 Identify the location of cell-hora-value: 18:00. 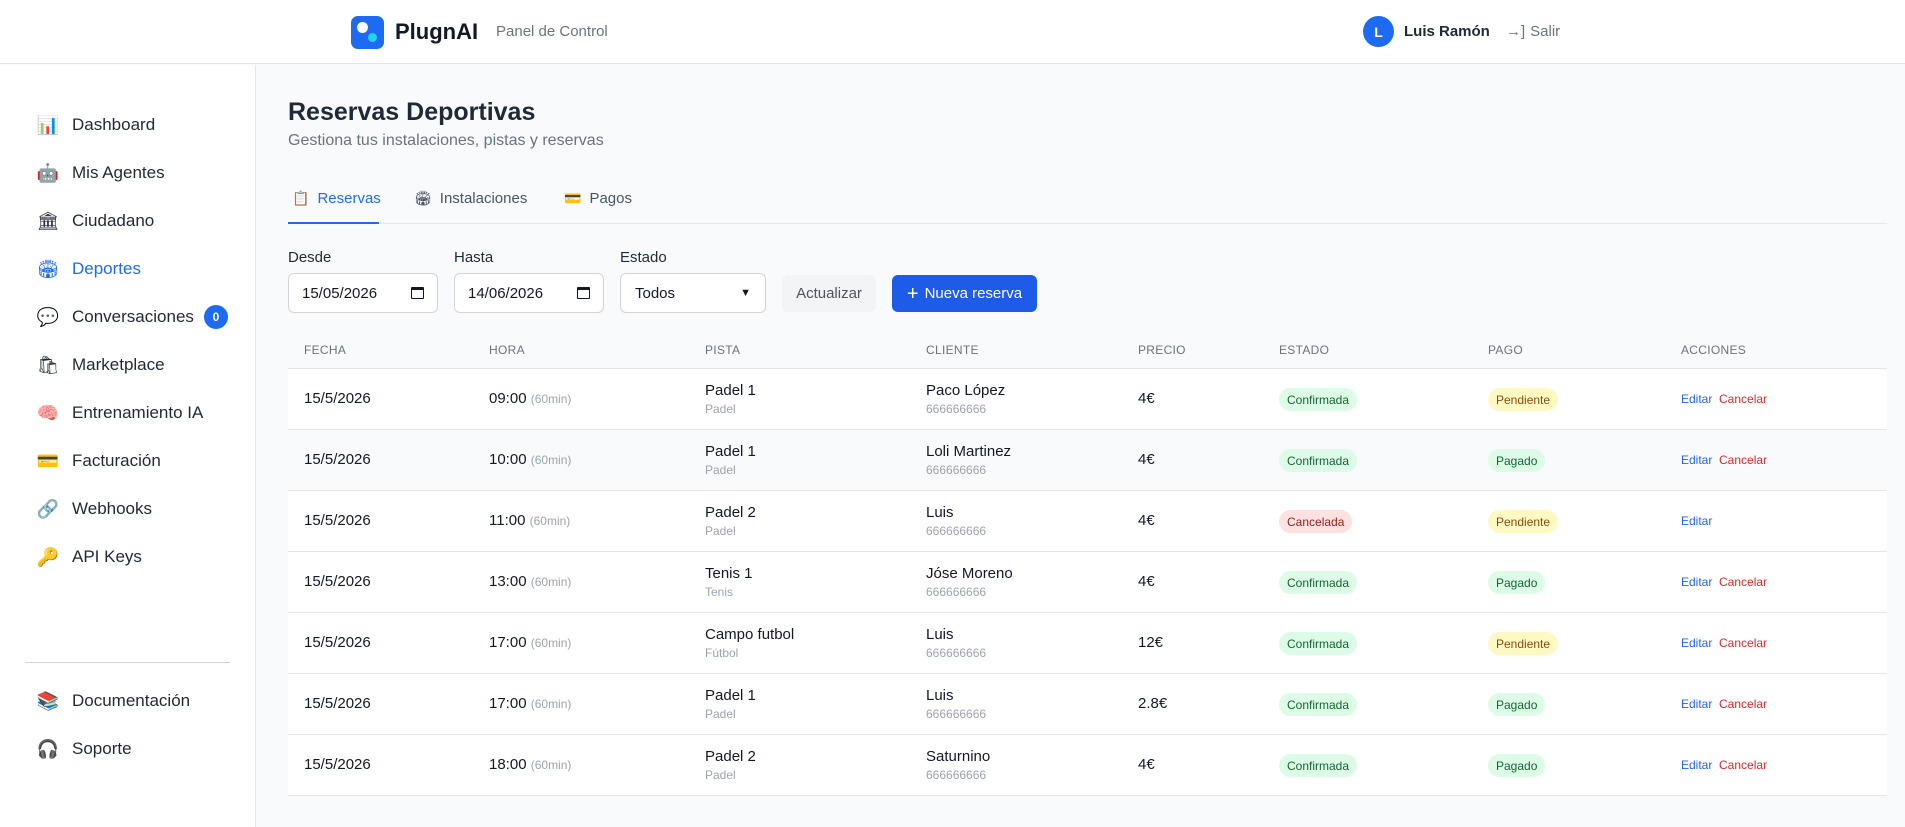
(508, 764).